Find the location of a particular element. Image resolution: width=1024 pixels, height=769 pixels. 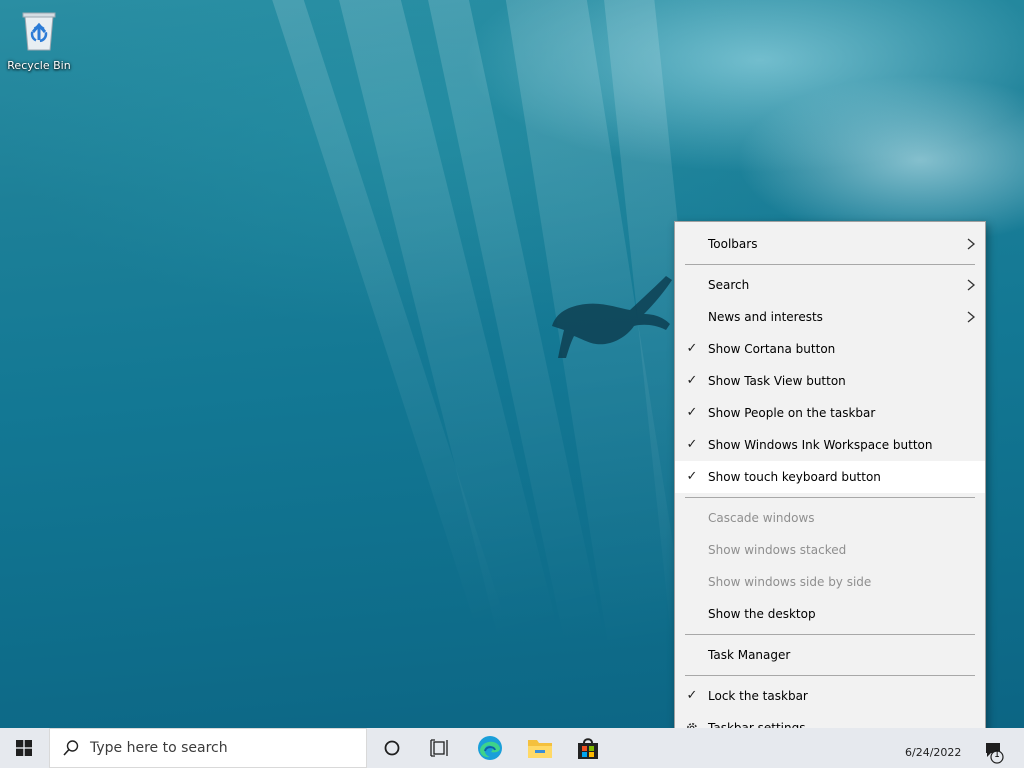

menu-item-label: Toolbars is located at coordinates (733, 244).